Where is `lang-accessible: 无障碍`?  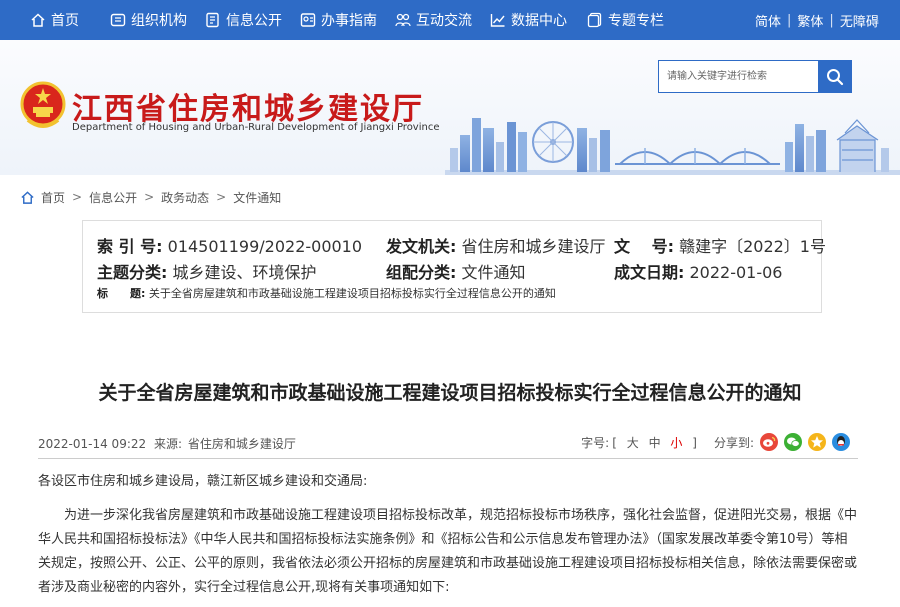
lang-accessible: 无障碍 is located at coordinates (859, 20).